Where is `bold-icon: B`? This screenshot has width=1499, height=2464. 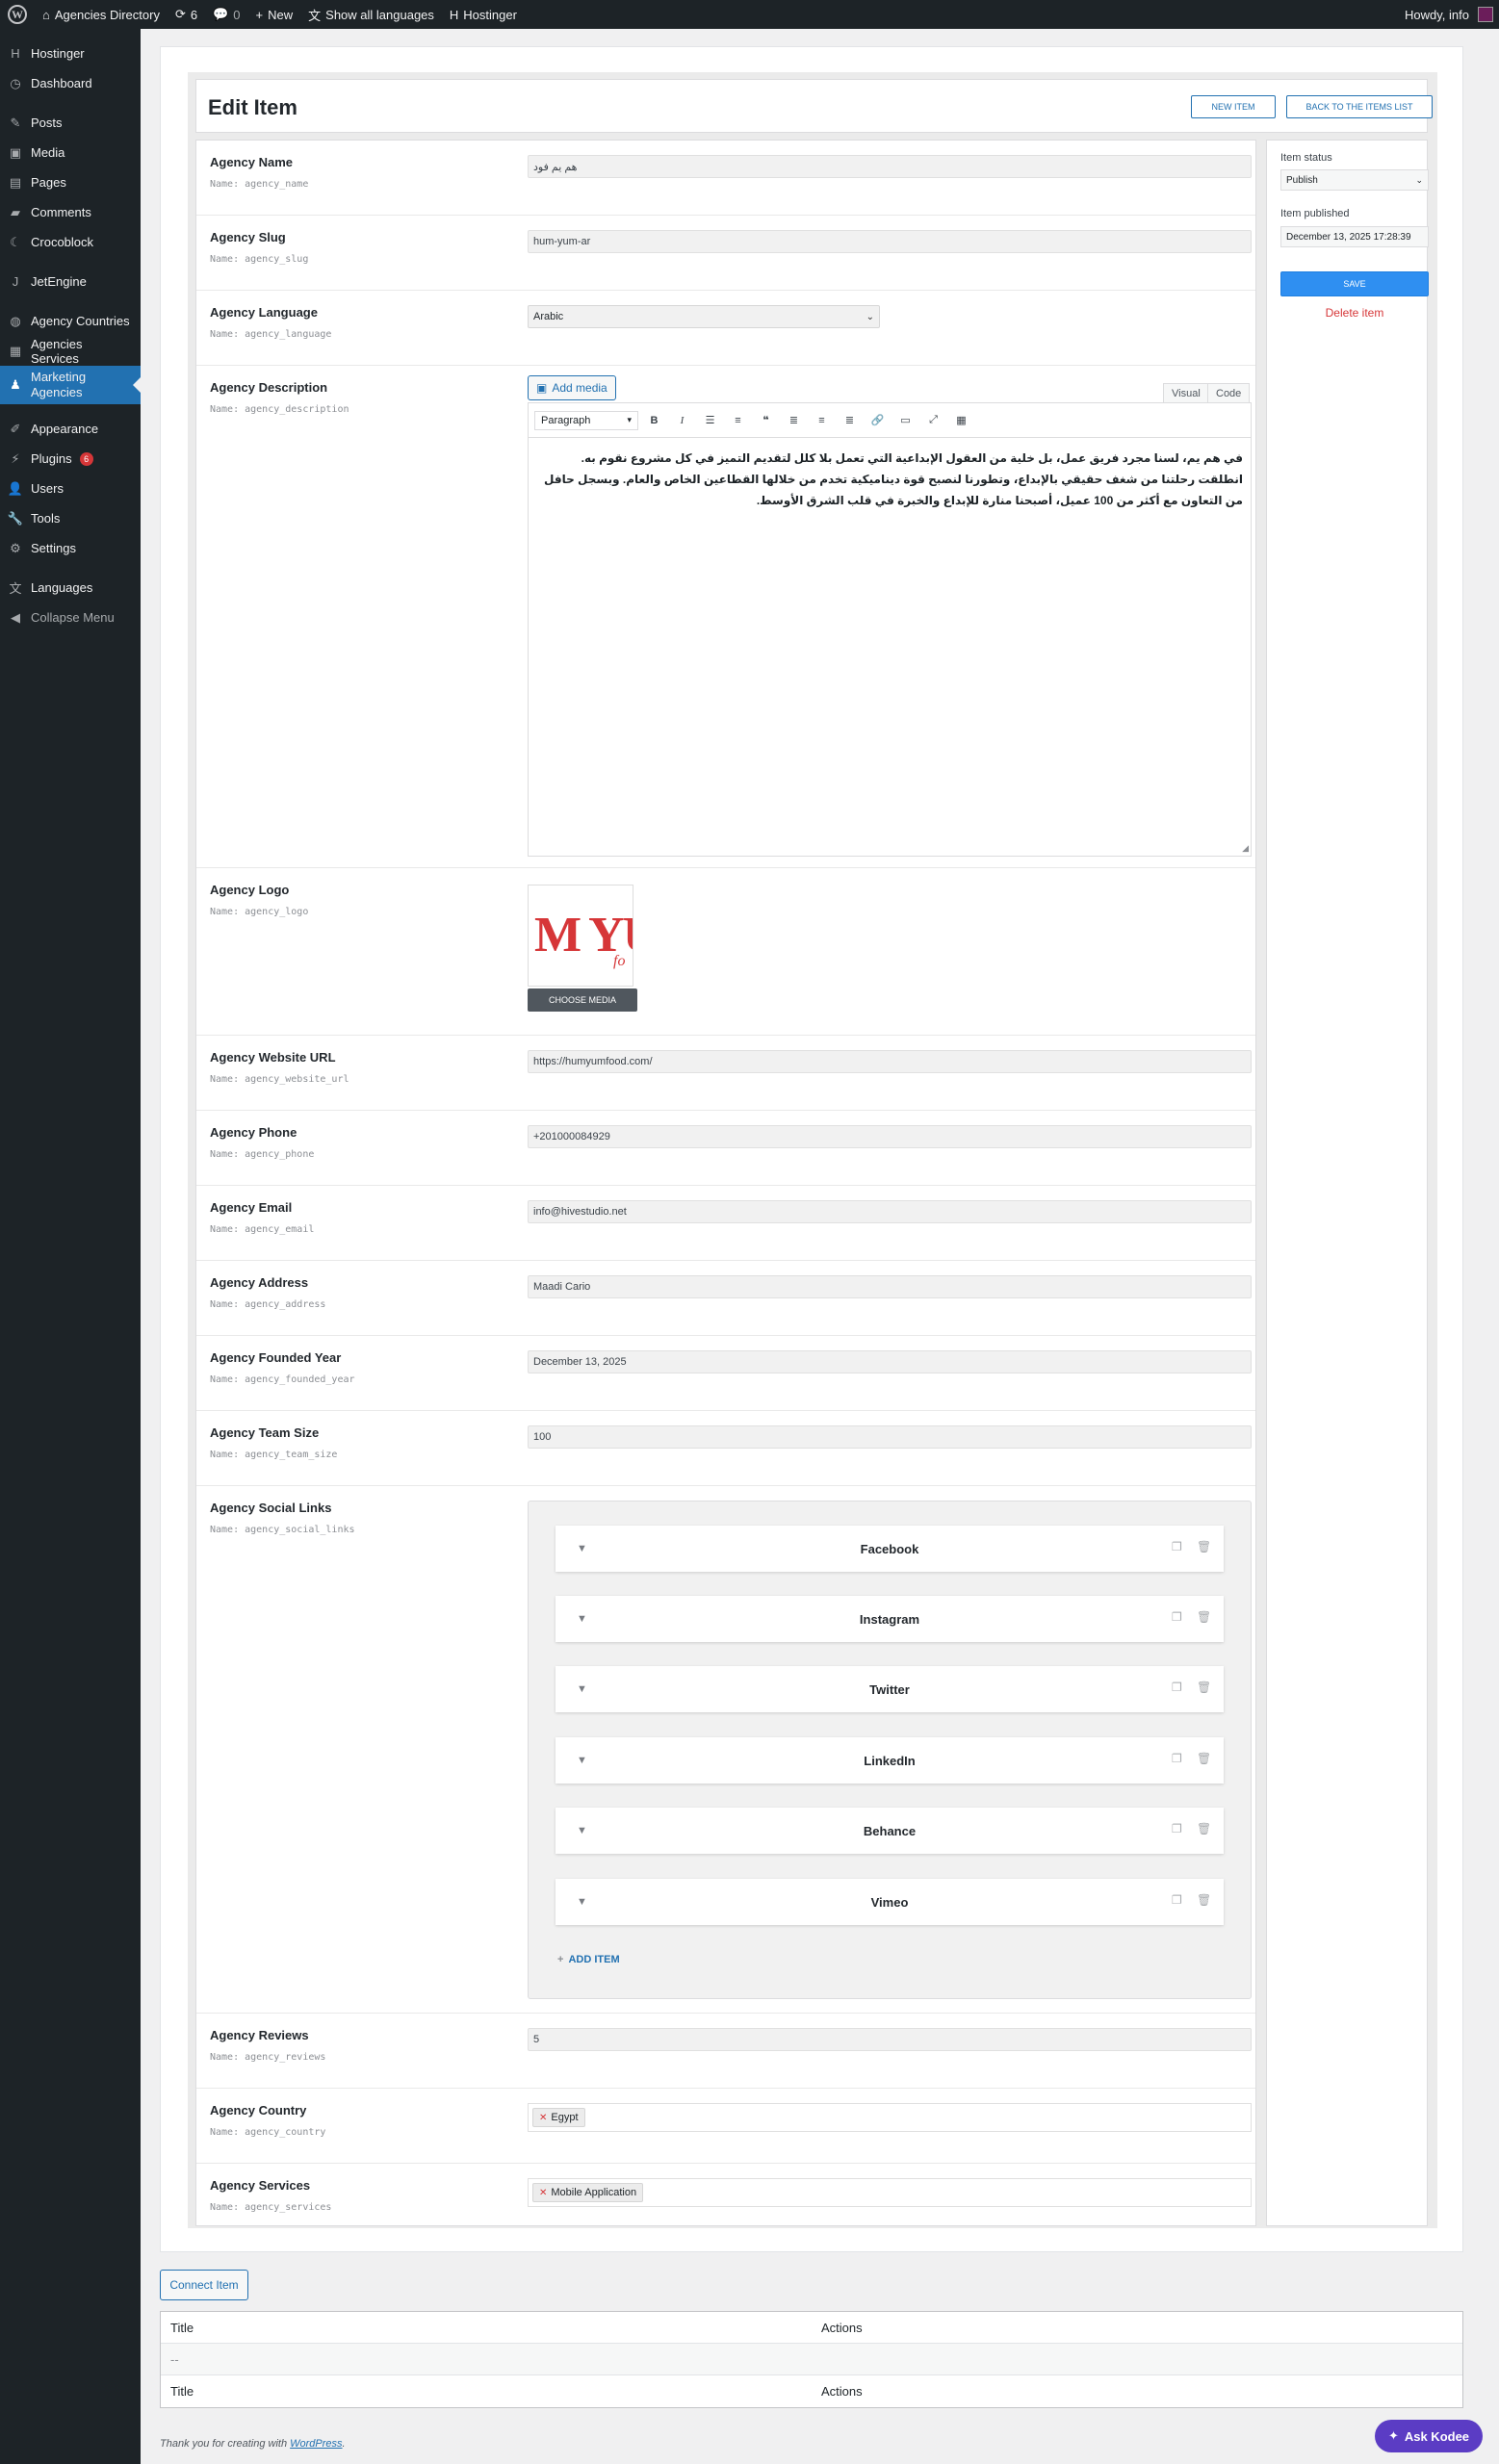
bold-icon: B is located at coordinates (654, 420).